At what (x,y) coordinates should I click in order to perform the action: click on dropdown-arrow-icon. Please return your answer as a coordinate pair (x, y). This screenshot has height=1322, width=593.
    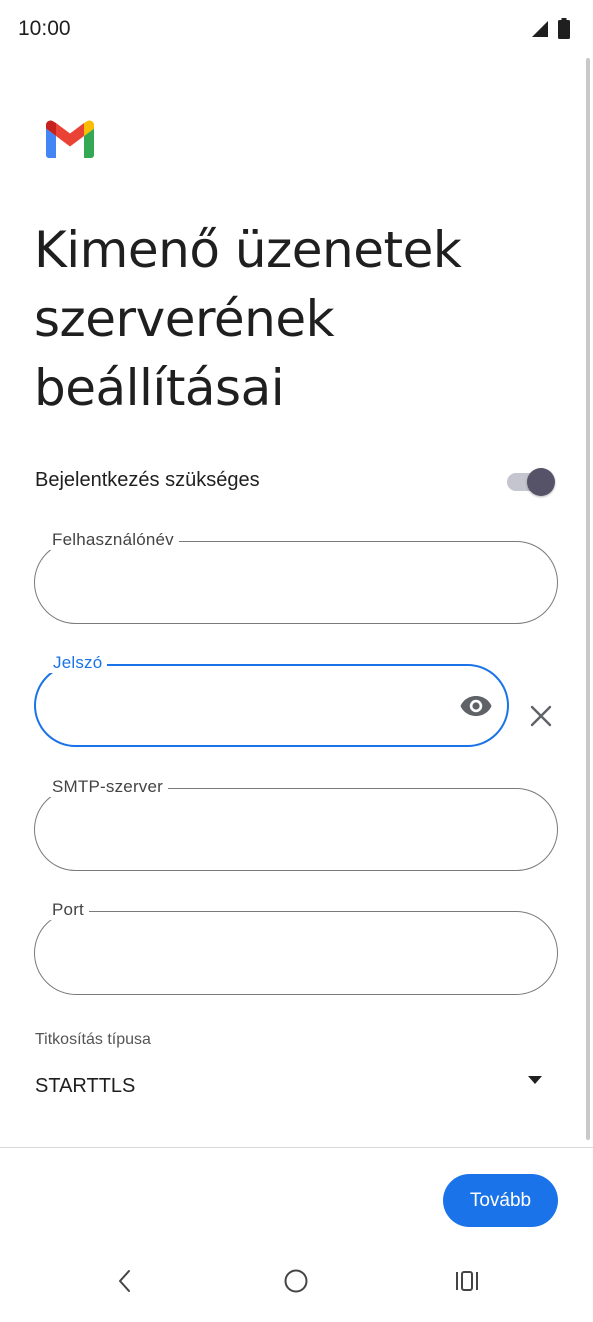
    Looking at the image, I should click on (535, 1080).